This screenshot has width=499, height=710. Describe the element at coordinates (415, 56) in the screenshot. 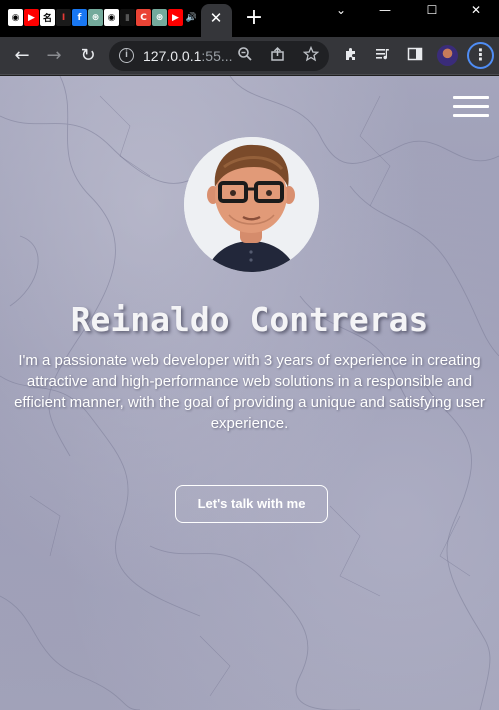

I see `side-panel-icon` at that location.